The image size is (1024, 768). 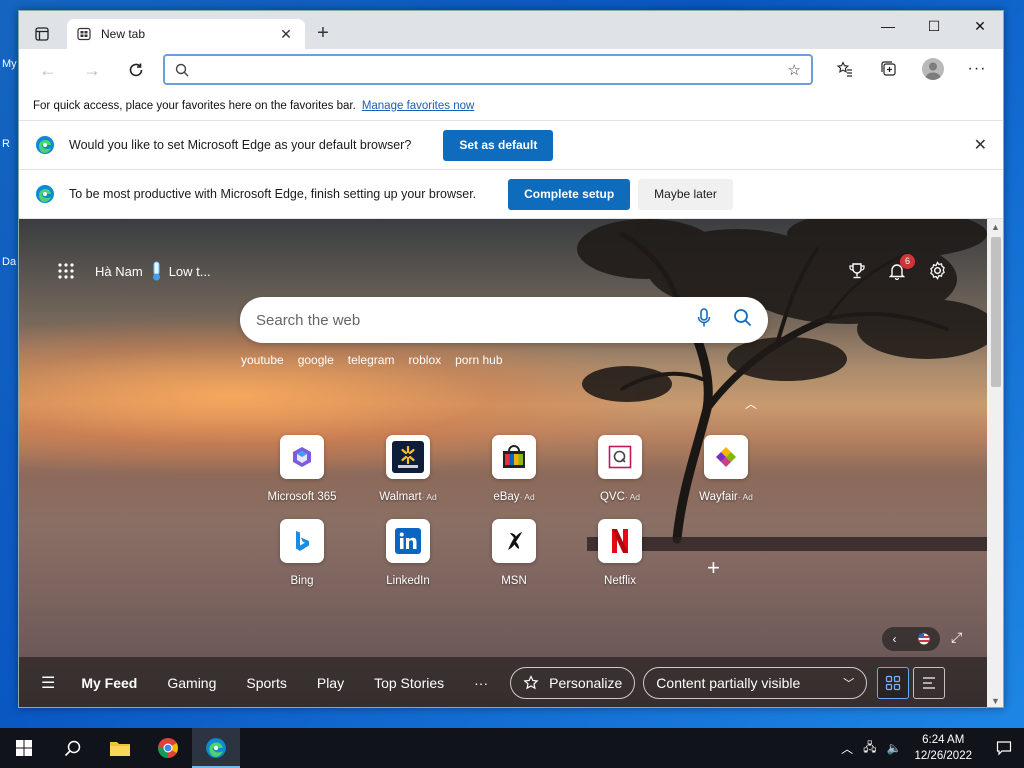 I want to click on quick-link-microsoft-365: Microsoft 365, so click(x=302, y=469).